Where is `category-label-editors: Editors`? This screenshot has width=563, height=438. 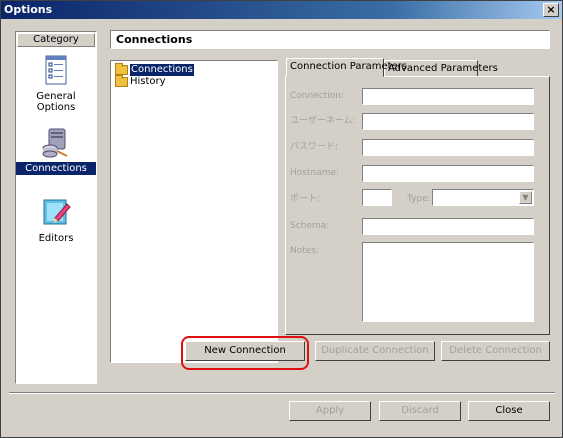
category-label-editors: Editors is located at coordinates (56, 238).